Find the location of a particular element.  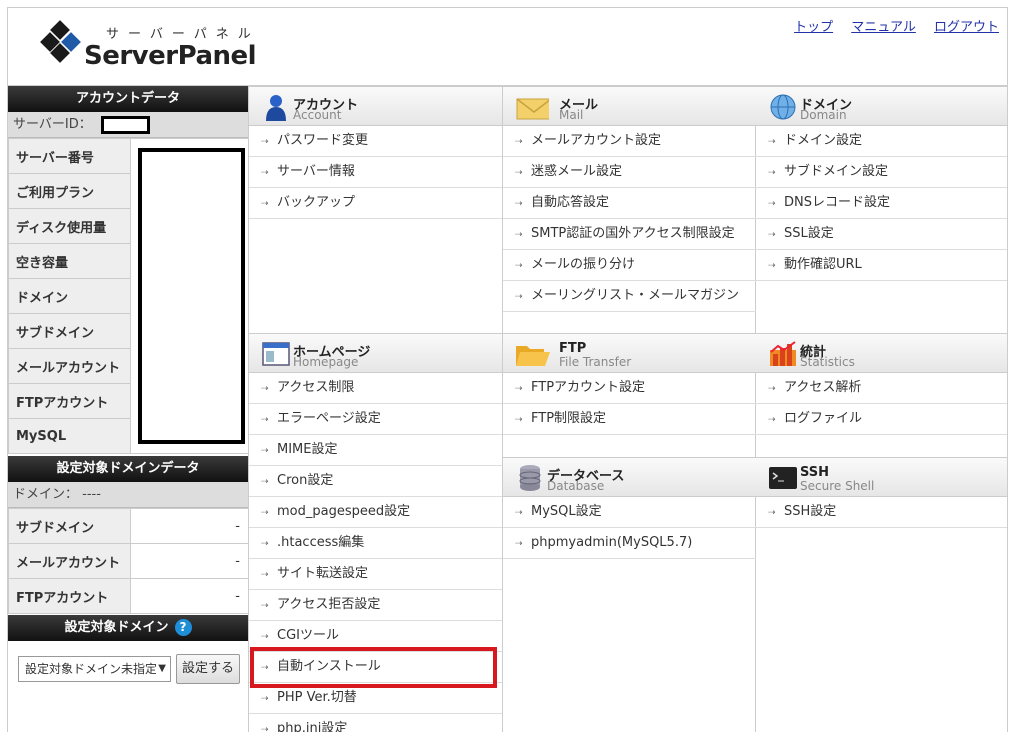

category-subtitle: File Transfer is located at coordinates (595, 362).